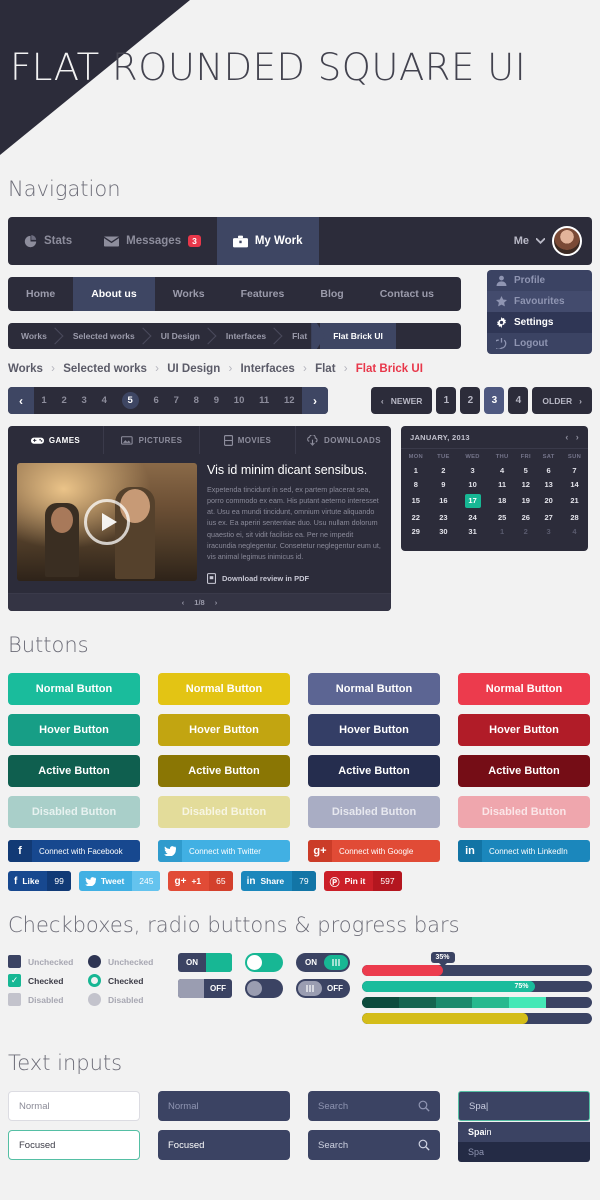  What do you see at coordinates (267, 369) in the screenshot?
I see `breadcrumb-link: Interfaces` at bounding box center [267, 369].